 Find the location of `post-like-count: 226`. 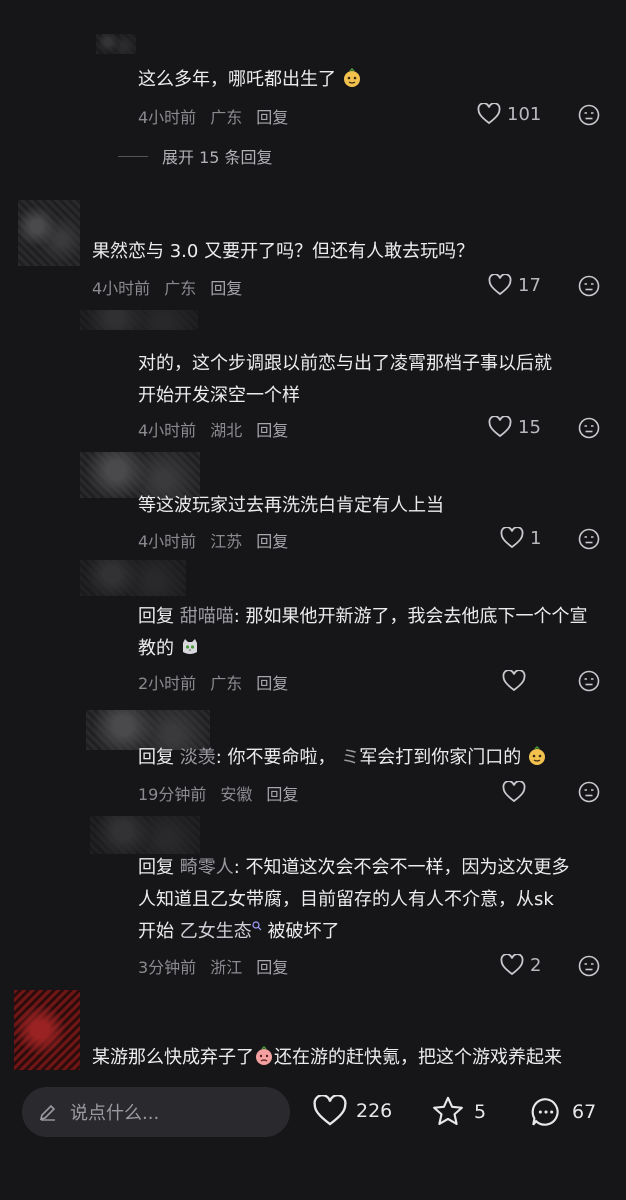

post-like-count: 226 is located at coordinates (374, 1111).